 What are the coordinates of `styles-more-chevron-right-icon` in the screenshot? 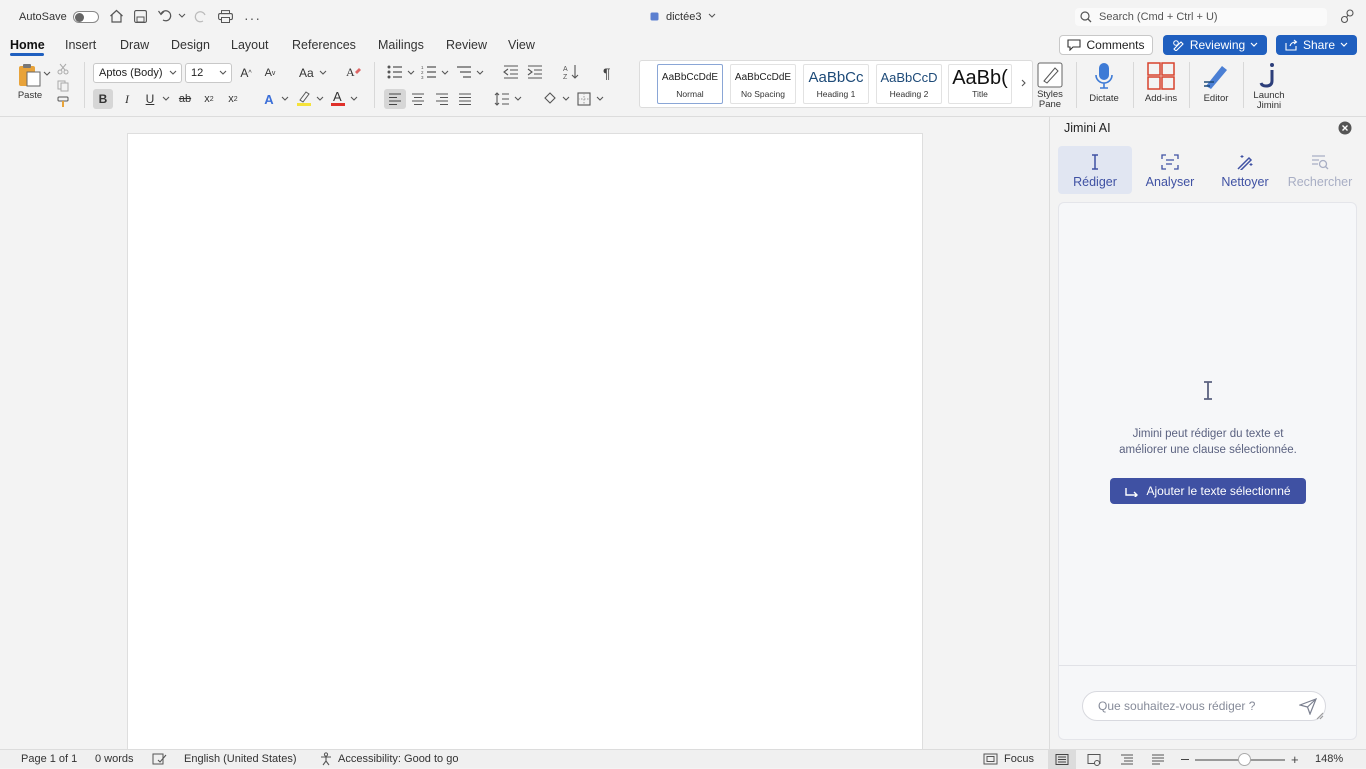 It's located at (1024, 83).